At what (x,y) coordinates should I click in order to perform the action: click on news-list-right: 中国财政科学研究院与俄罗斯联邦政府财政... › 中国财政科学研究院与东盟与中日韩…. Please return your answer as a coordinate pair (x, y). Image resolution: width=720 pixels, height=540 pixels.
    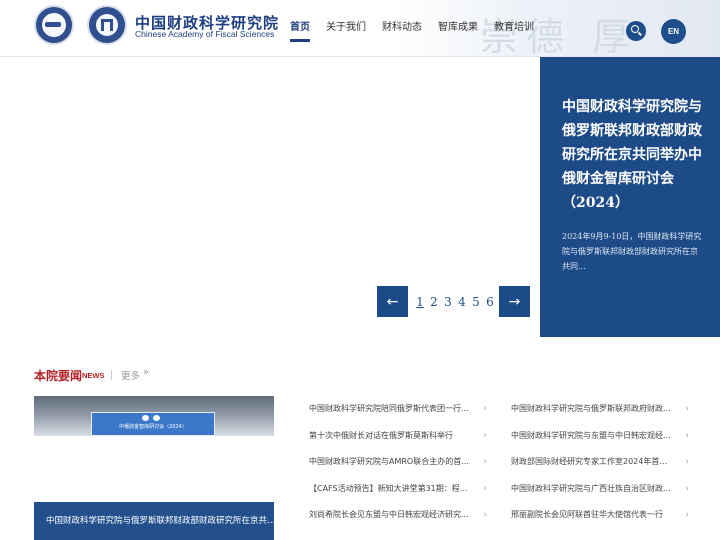
    Looking at the image, I should click on (600, 462).